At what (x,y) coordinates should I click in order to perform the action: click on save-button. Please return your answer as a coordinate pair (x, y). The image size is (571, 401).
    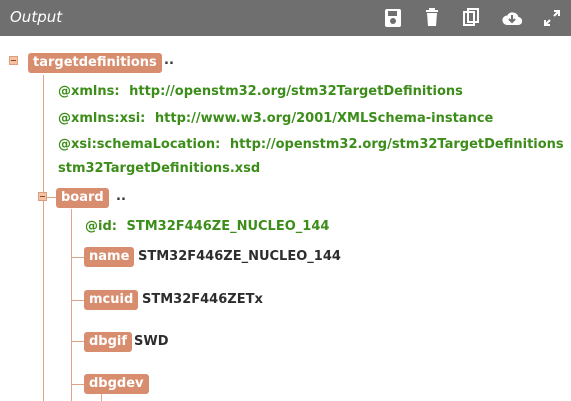
    Looking at the image, I should click on (393, 18).